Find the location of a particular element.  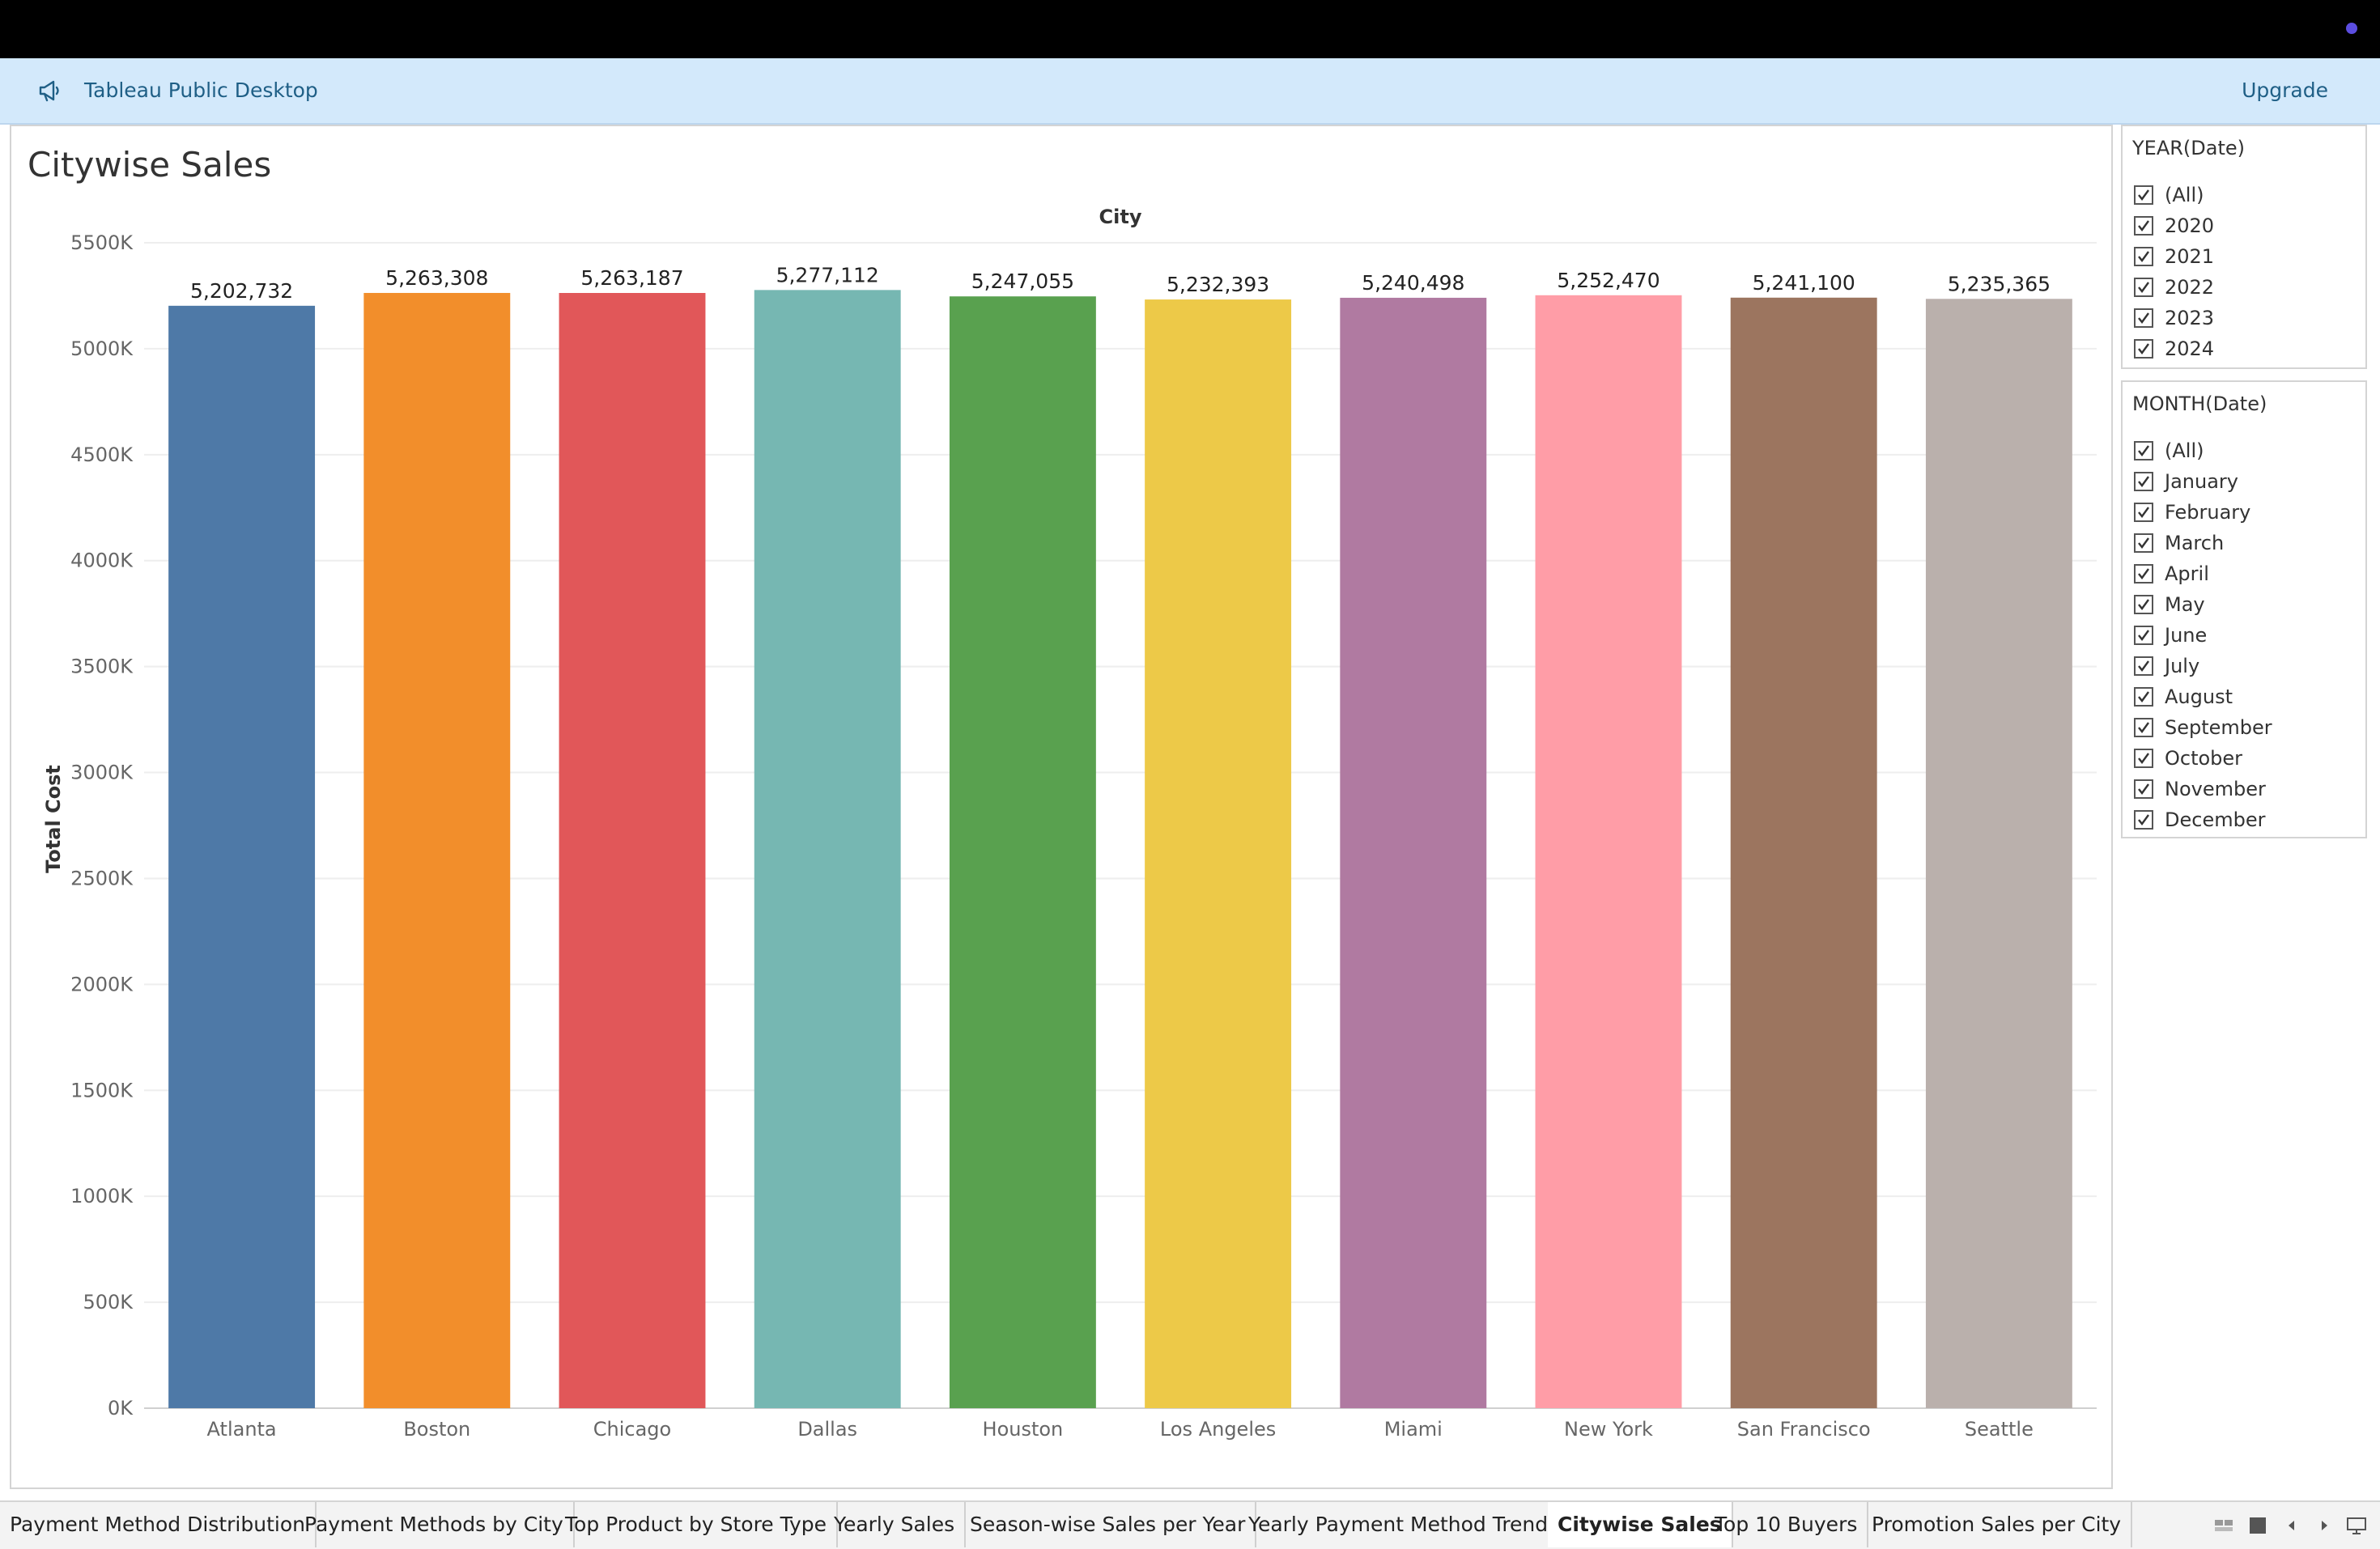

year-filter-option: 2022 is located at coordinates (2174, 287).